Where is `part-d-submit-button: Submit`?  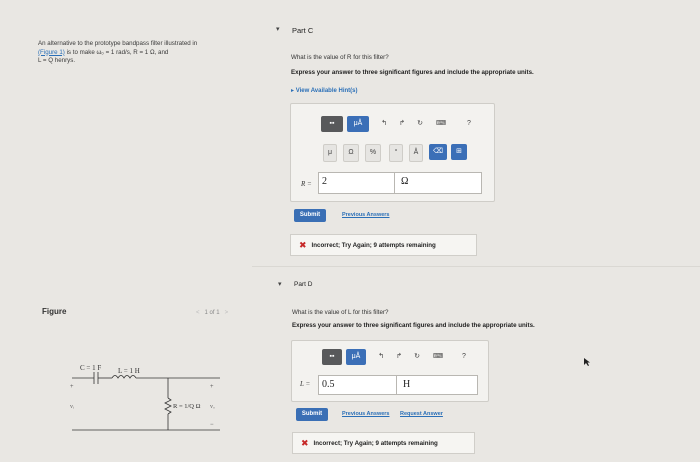 part-d-submit-button: Submit is located at coordinates (312, 414).